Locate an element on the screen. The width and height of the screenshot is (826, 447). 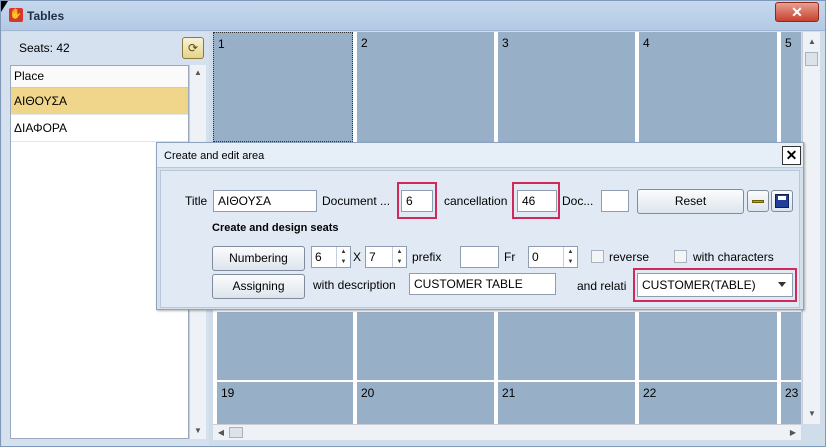
with-description-label: with description is located at coordinates (354, 285).